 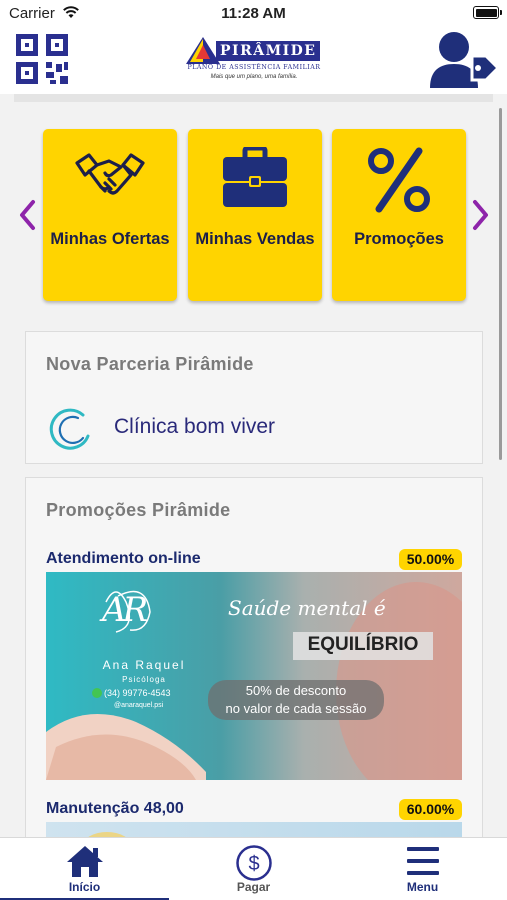 I want to click on tab-label: Menu, so click(x=422, y=887).